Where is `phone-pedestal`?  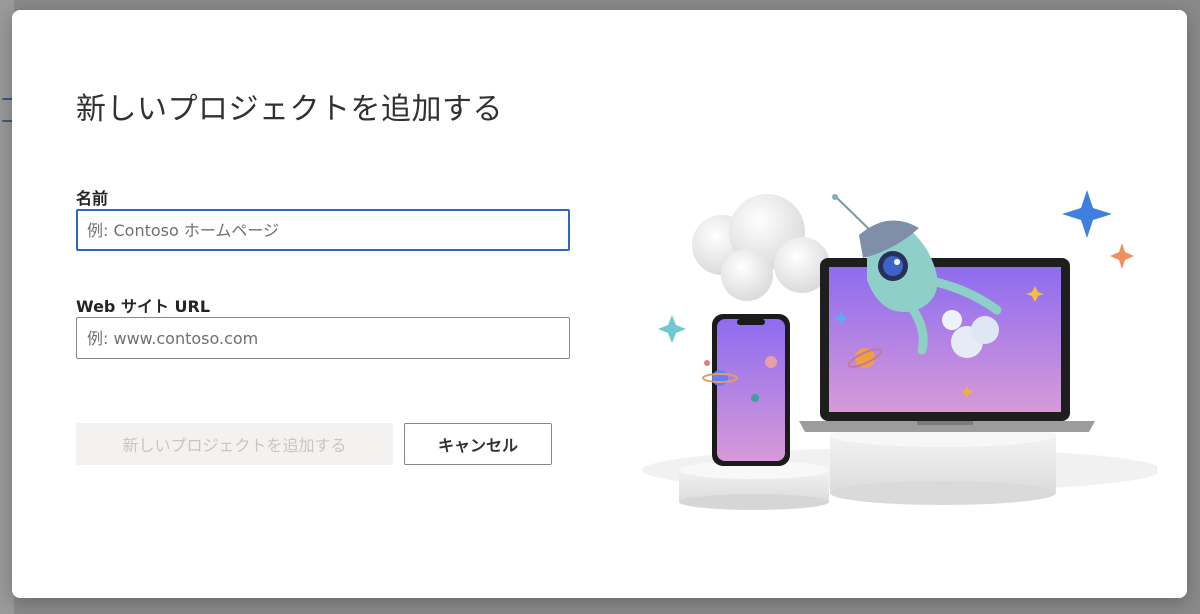 phone-pedestal is located at coordinates (754, 485).